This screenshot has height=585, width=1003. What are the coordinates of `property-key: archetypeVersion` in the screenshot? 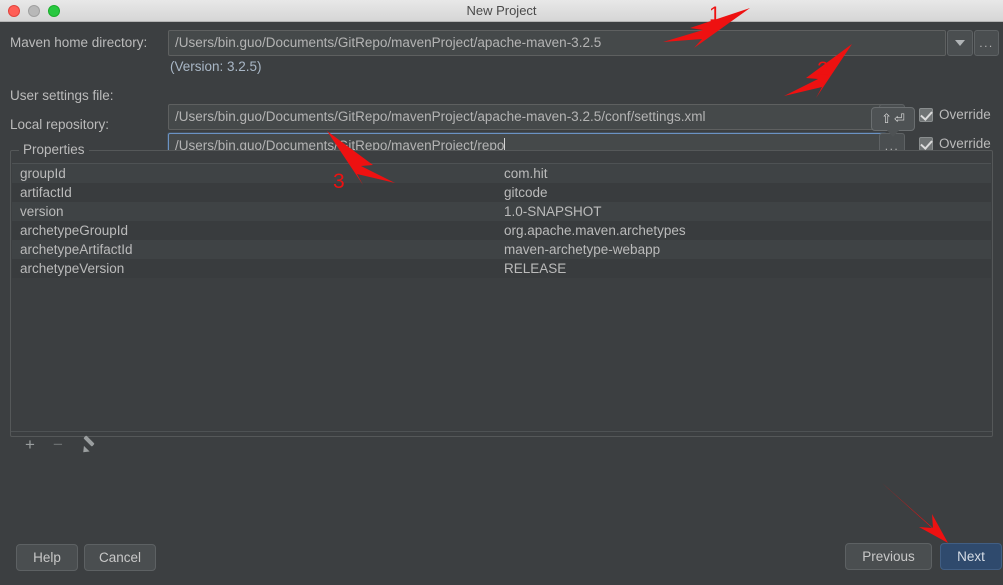 It's located at (72, 268).